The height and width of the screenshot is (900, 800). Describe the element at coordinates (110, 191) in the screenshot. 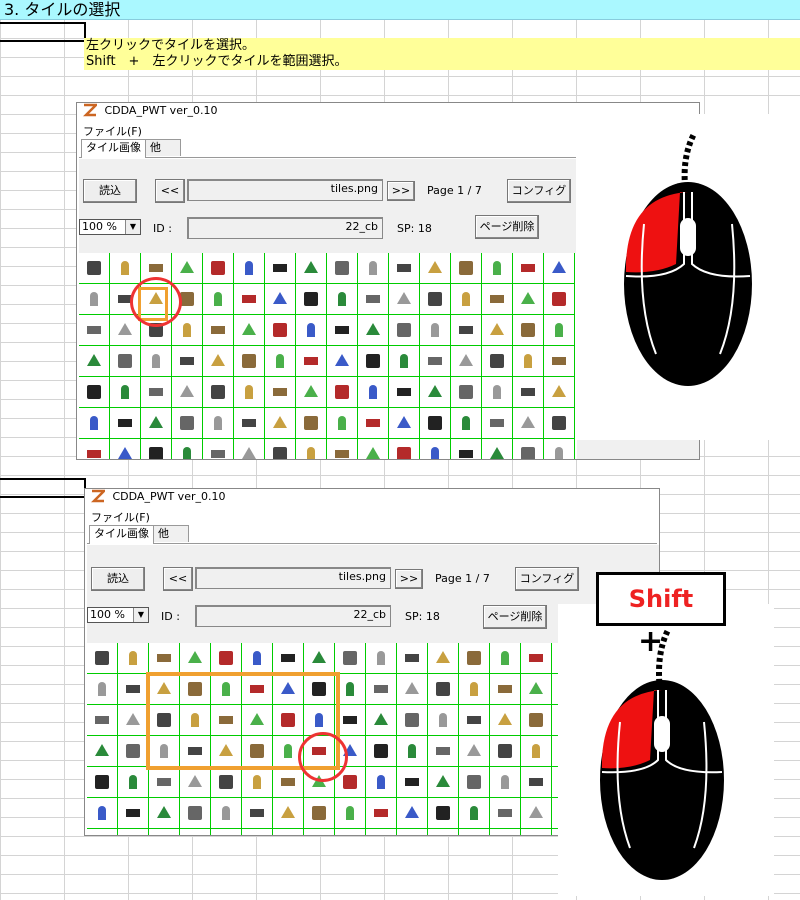

I see `load-button: 読込` at that location.